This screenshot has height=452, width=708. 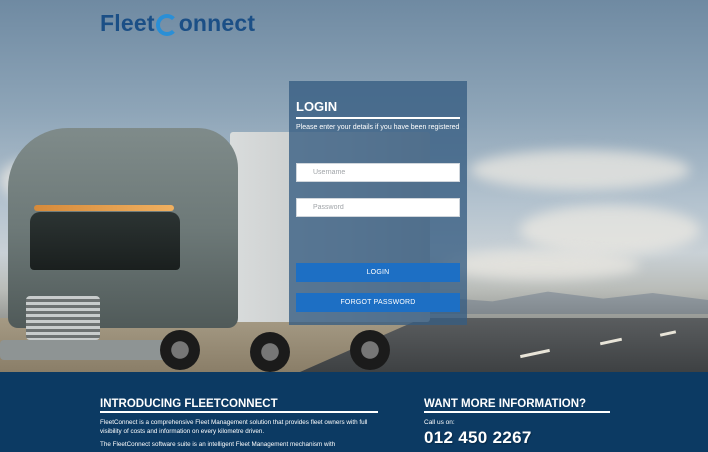 I want to click on intro-title: INTRODUCING FLEETCONNECT, so click(x=239, y=405).